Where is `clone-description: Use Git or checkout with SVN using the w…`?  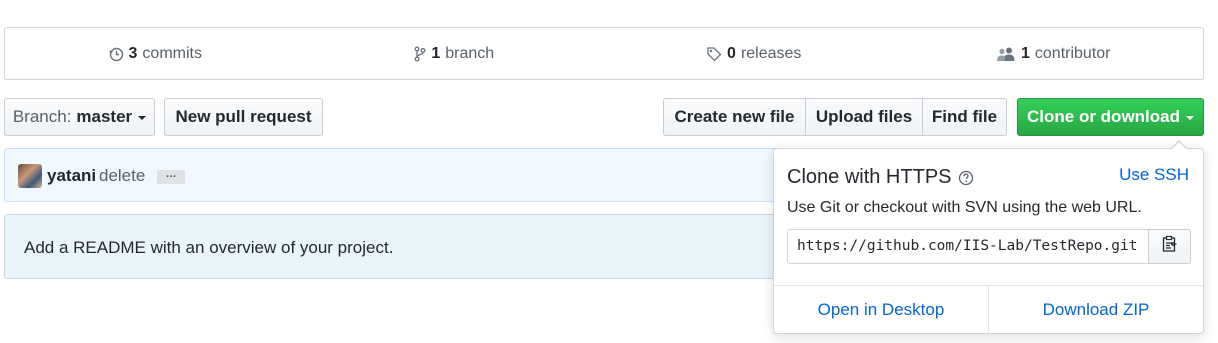
clone-description: Use Git or checkout with SVN using the w… is located at coordinates (964, 207).